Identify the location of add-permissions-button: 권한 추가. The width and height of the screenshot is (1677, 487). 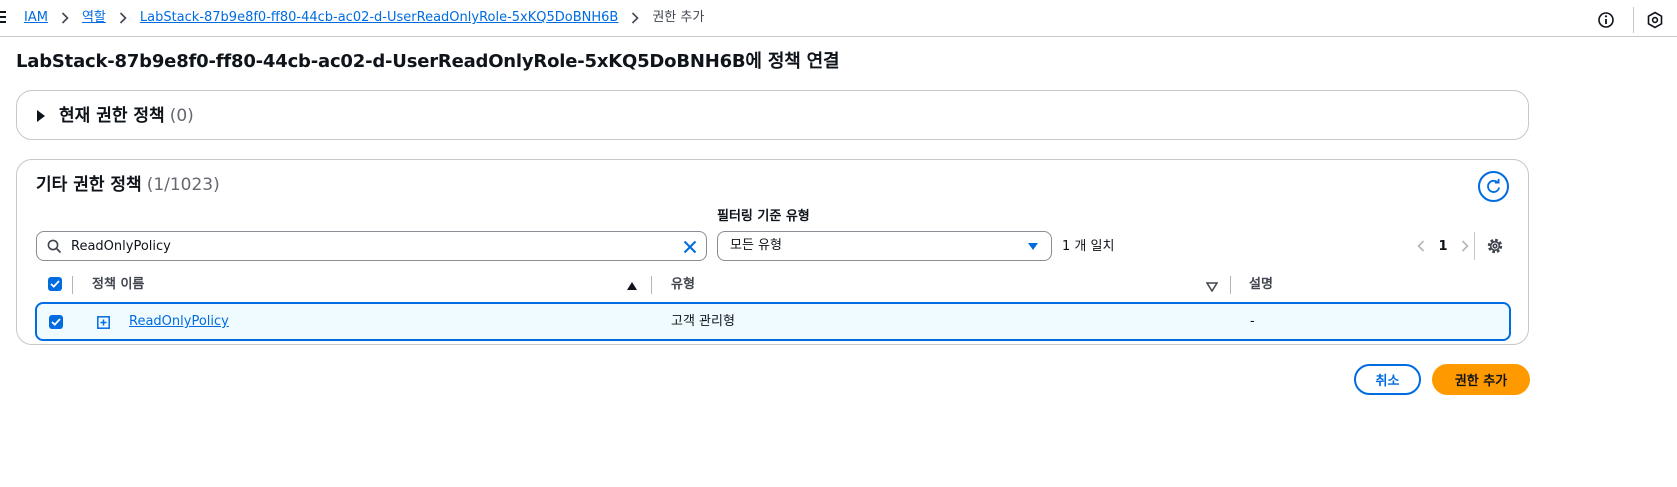
(1481, 379).